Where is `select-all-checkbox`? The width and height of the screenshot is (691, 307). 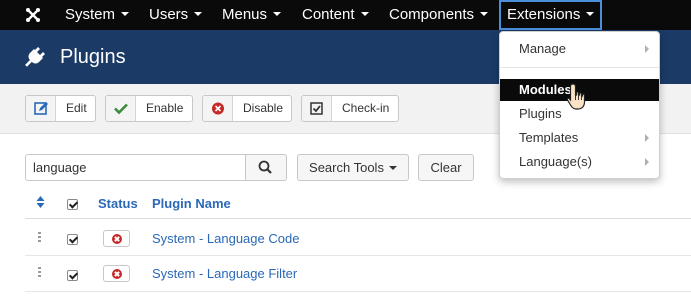 select-all-checkbox is located at coordinates (72, 204).